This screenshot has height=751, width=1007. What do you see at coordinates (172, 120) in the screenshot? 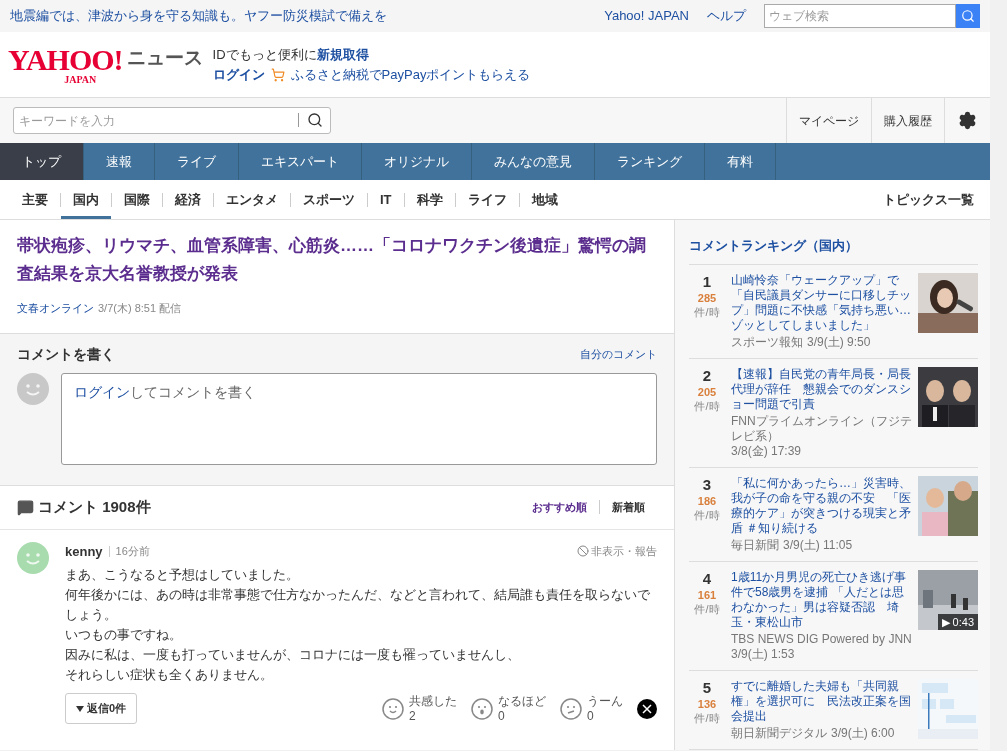
I see `keyword-search-field: キーワードを入力` at bounding box center [172, 120].